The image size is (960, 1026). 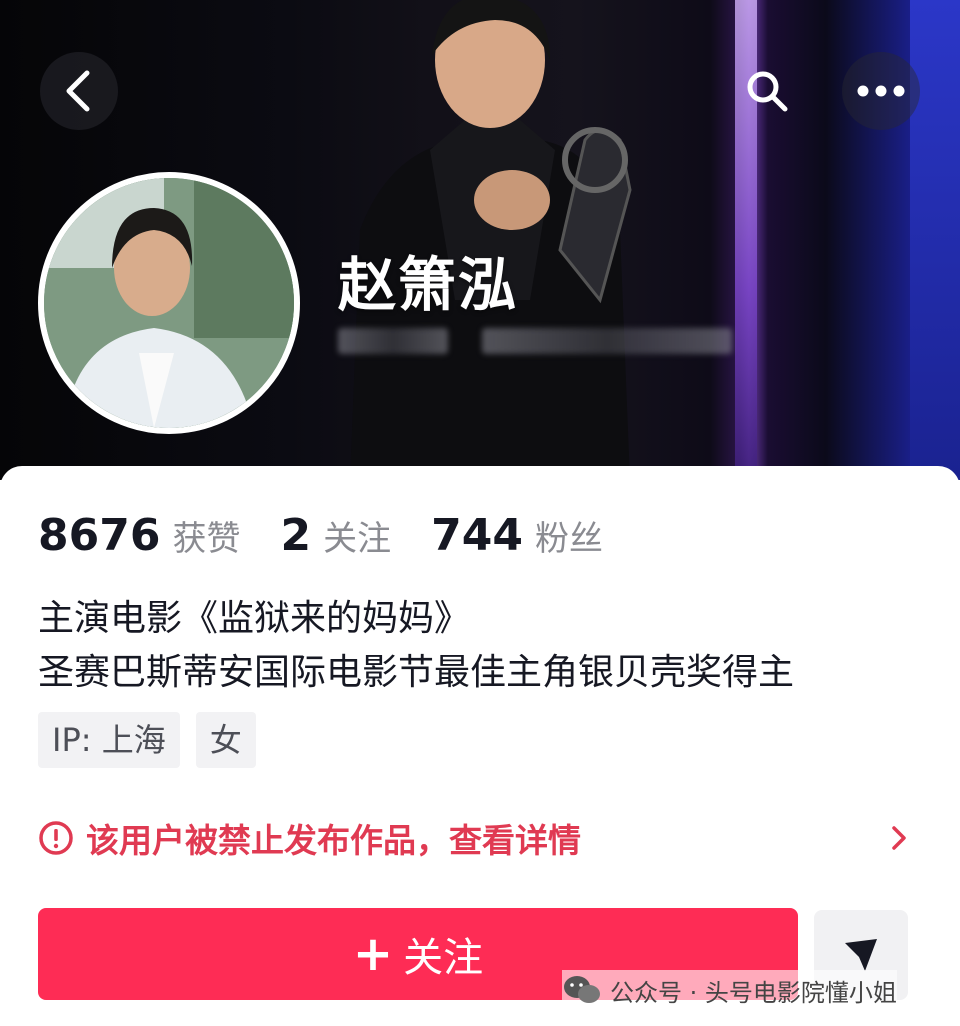 I want to click on watermark: 公众号 · 头号电影院懂小姐, so click(x=729, y=990).